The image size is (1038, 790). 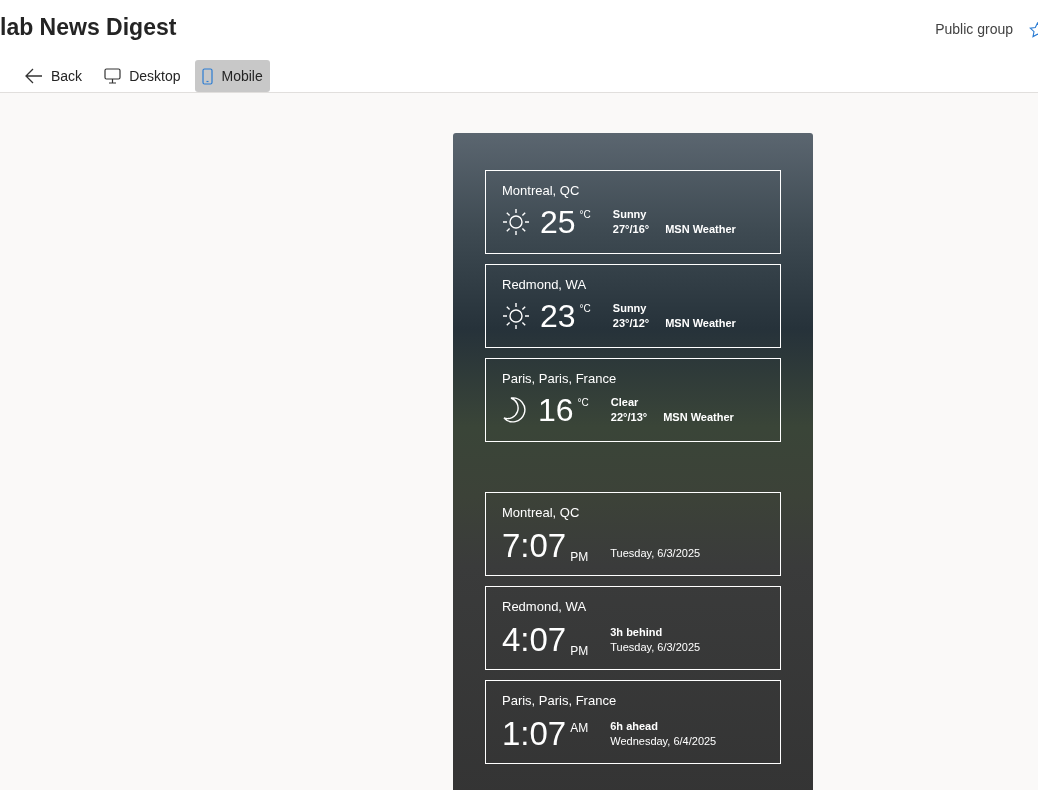 What do you see at coordinates (629, 417) in the screenshot?
I see `temperature-range: 22°/13°` at bounding box center [629, 417].